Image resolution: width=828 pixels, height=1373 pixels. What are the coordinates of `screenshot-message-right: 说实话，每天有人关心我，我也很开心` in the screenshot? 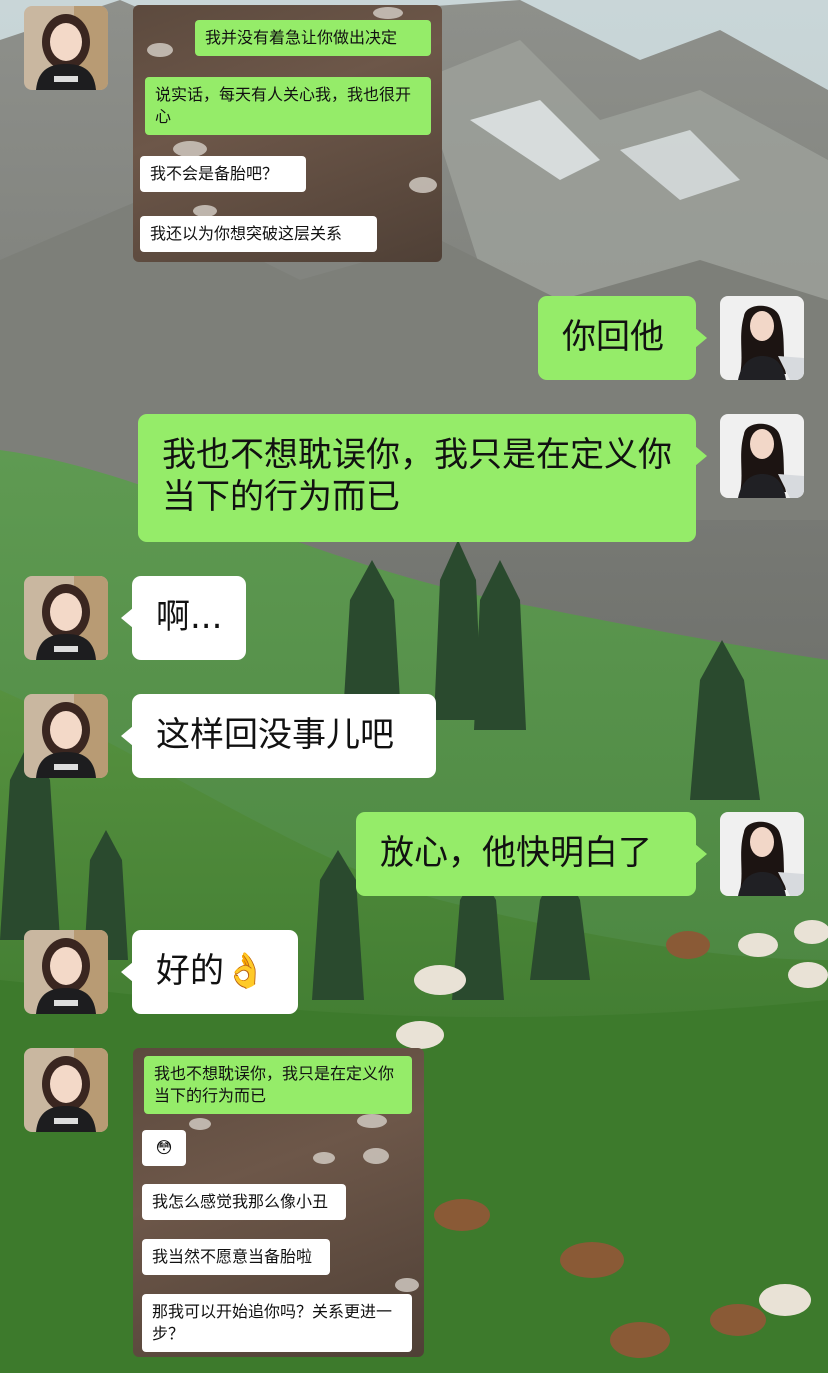 It's located at (288, 106).